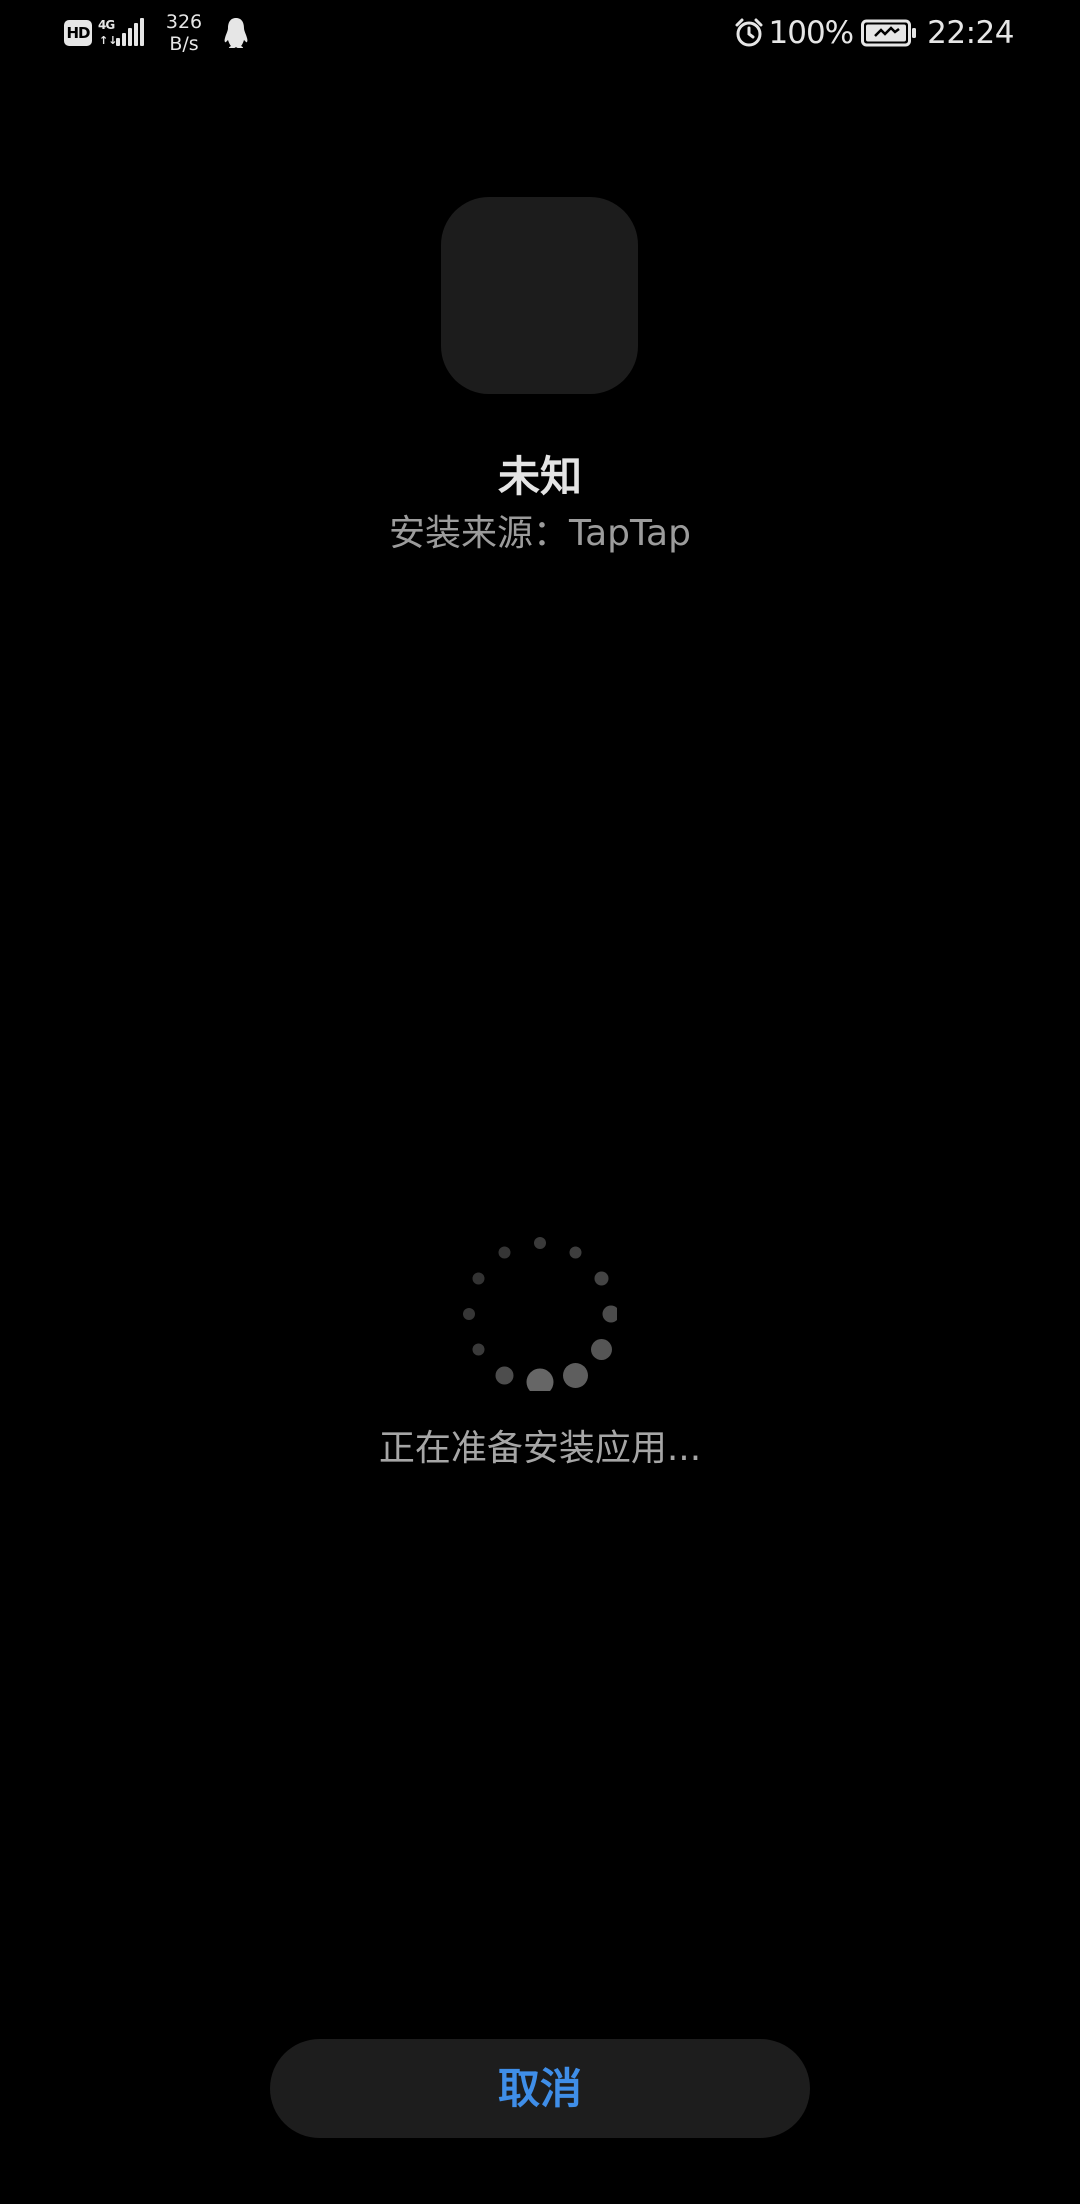  Describe the element at coordinates (811, 33) in the screenshot. I see `battery-percentage: 100%` at that location.